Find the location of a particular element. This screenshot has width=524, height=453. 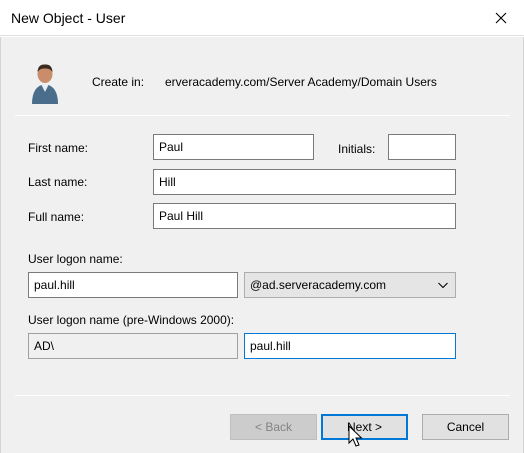

close-button is located at coordinates (501, 18).